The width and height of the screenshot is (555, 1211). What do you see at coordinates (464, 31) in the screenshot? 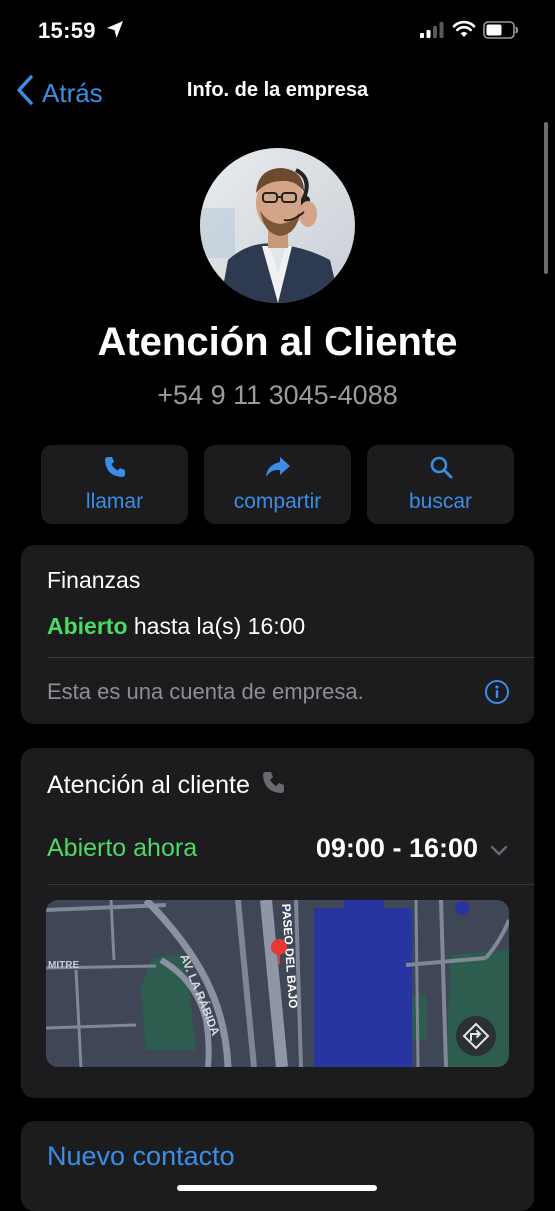
I see `wifi-icon` at bounding box center [464, 31].